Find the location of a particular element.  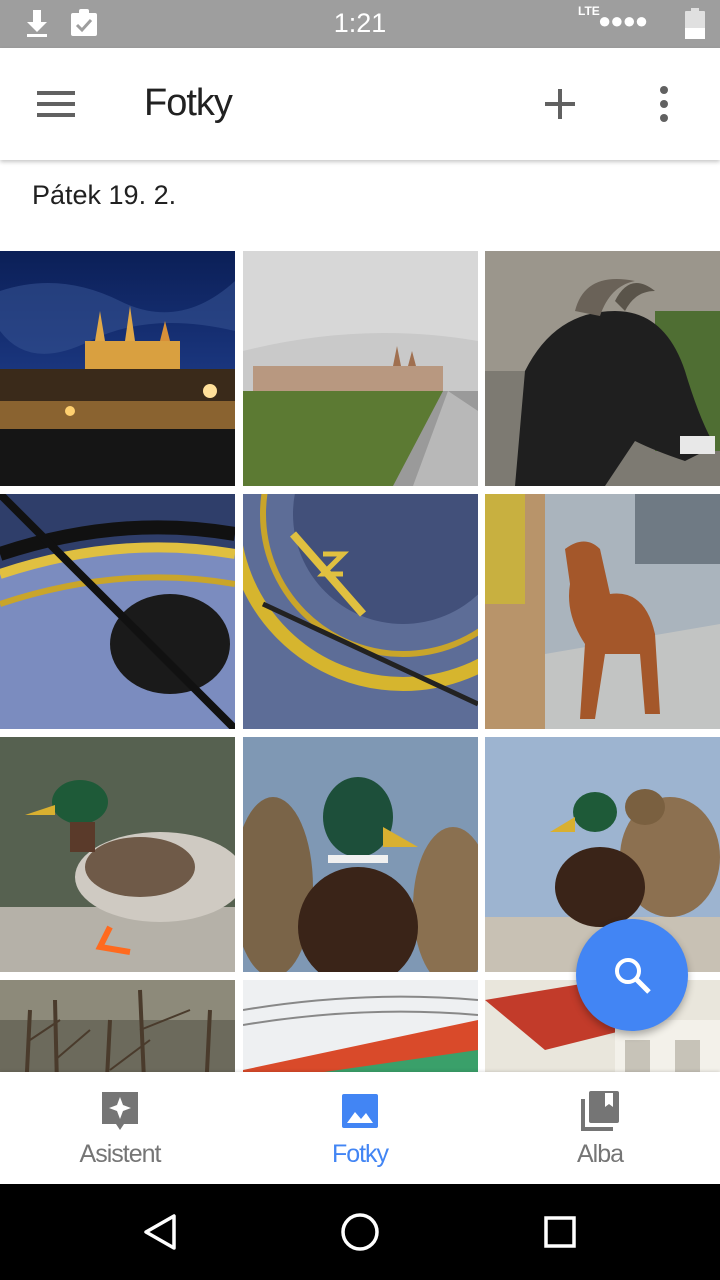

recents-square-icon is located at coordinates (560, 1232).